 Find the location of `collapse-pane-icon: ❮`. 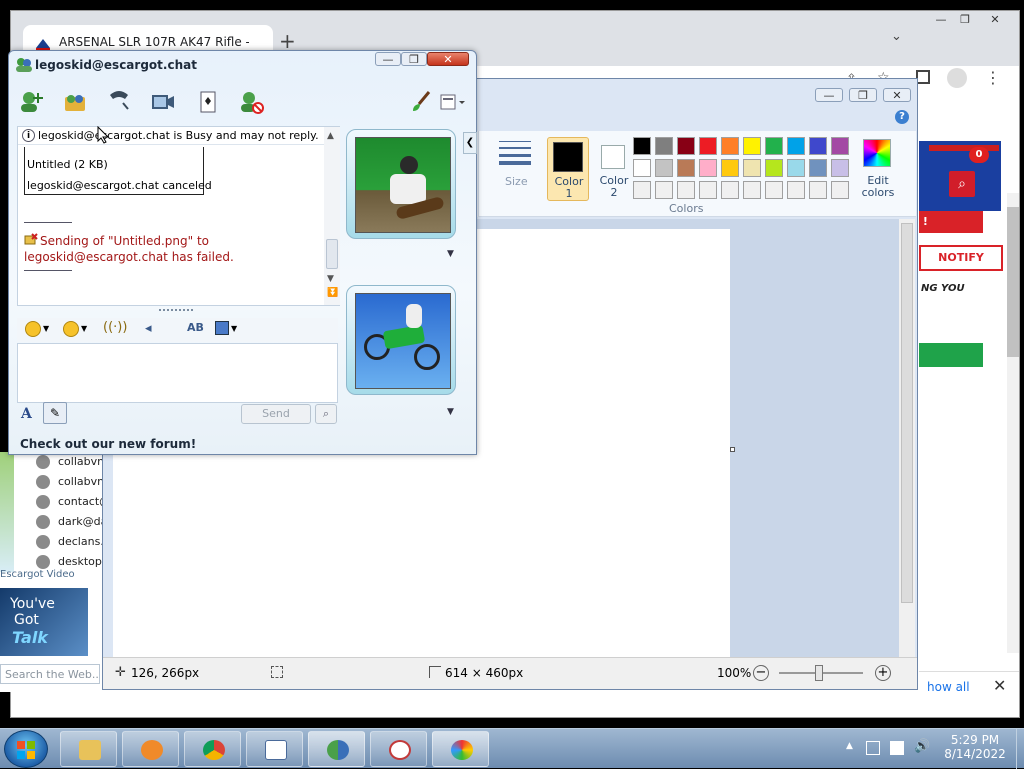

collapse-pane-icon: ❮ is located at coordinates (470, 143).